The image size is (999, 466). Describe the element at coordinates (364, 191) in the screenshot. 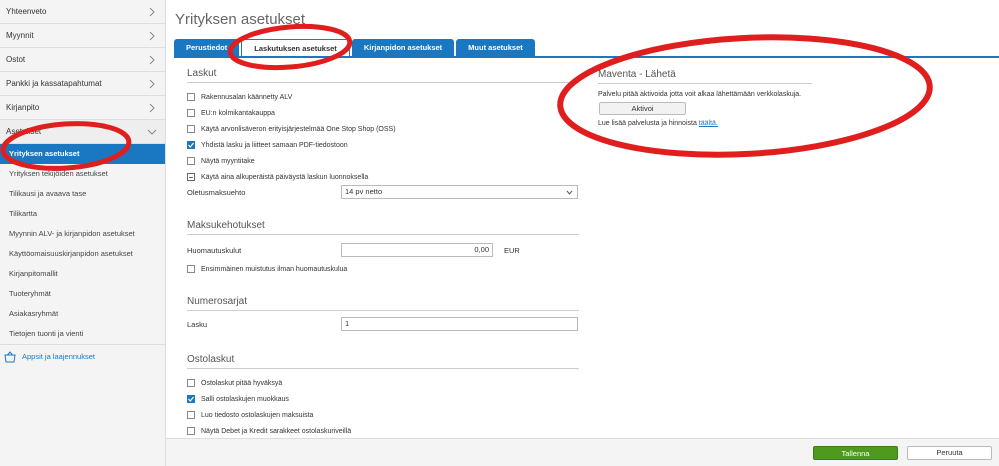

I see `select-value: 14 pv netto` at that location.